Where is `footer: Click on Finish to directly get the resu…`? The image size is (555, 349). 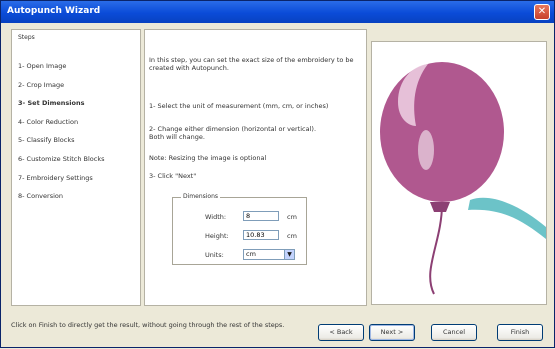
footer: Click on Finish to directly get the resu… is located at coordinates (277, 331).